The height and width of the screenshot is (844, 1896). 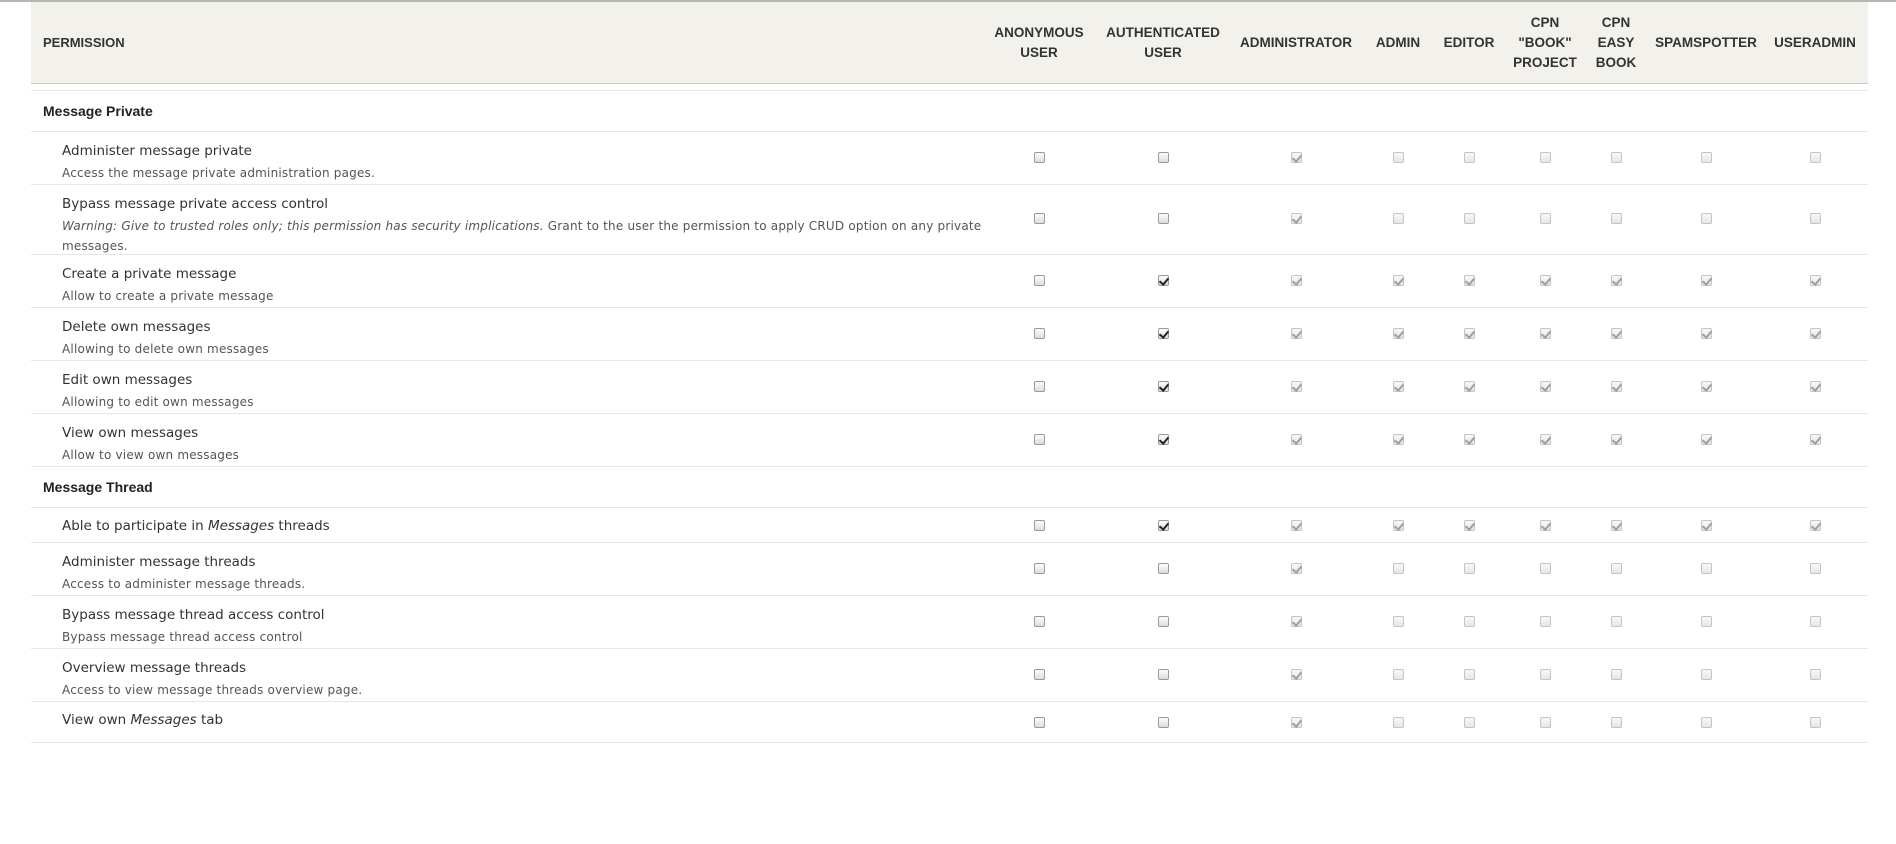 What do you see at coordinates (1815, 42) in the screenshot?
I see `column-header-useradmin: USERADMIN` at bounding box center [1815, 42].